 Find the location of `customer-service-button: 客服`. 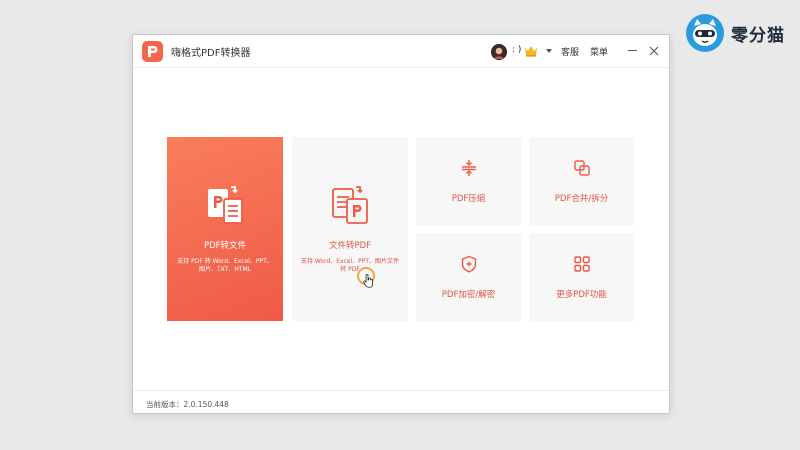

customer-service-button: 客服 is located at coordinates (570, 51).